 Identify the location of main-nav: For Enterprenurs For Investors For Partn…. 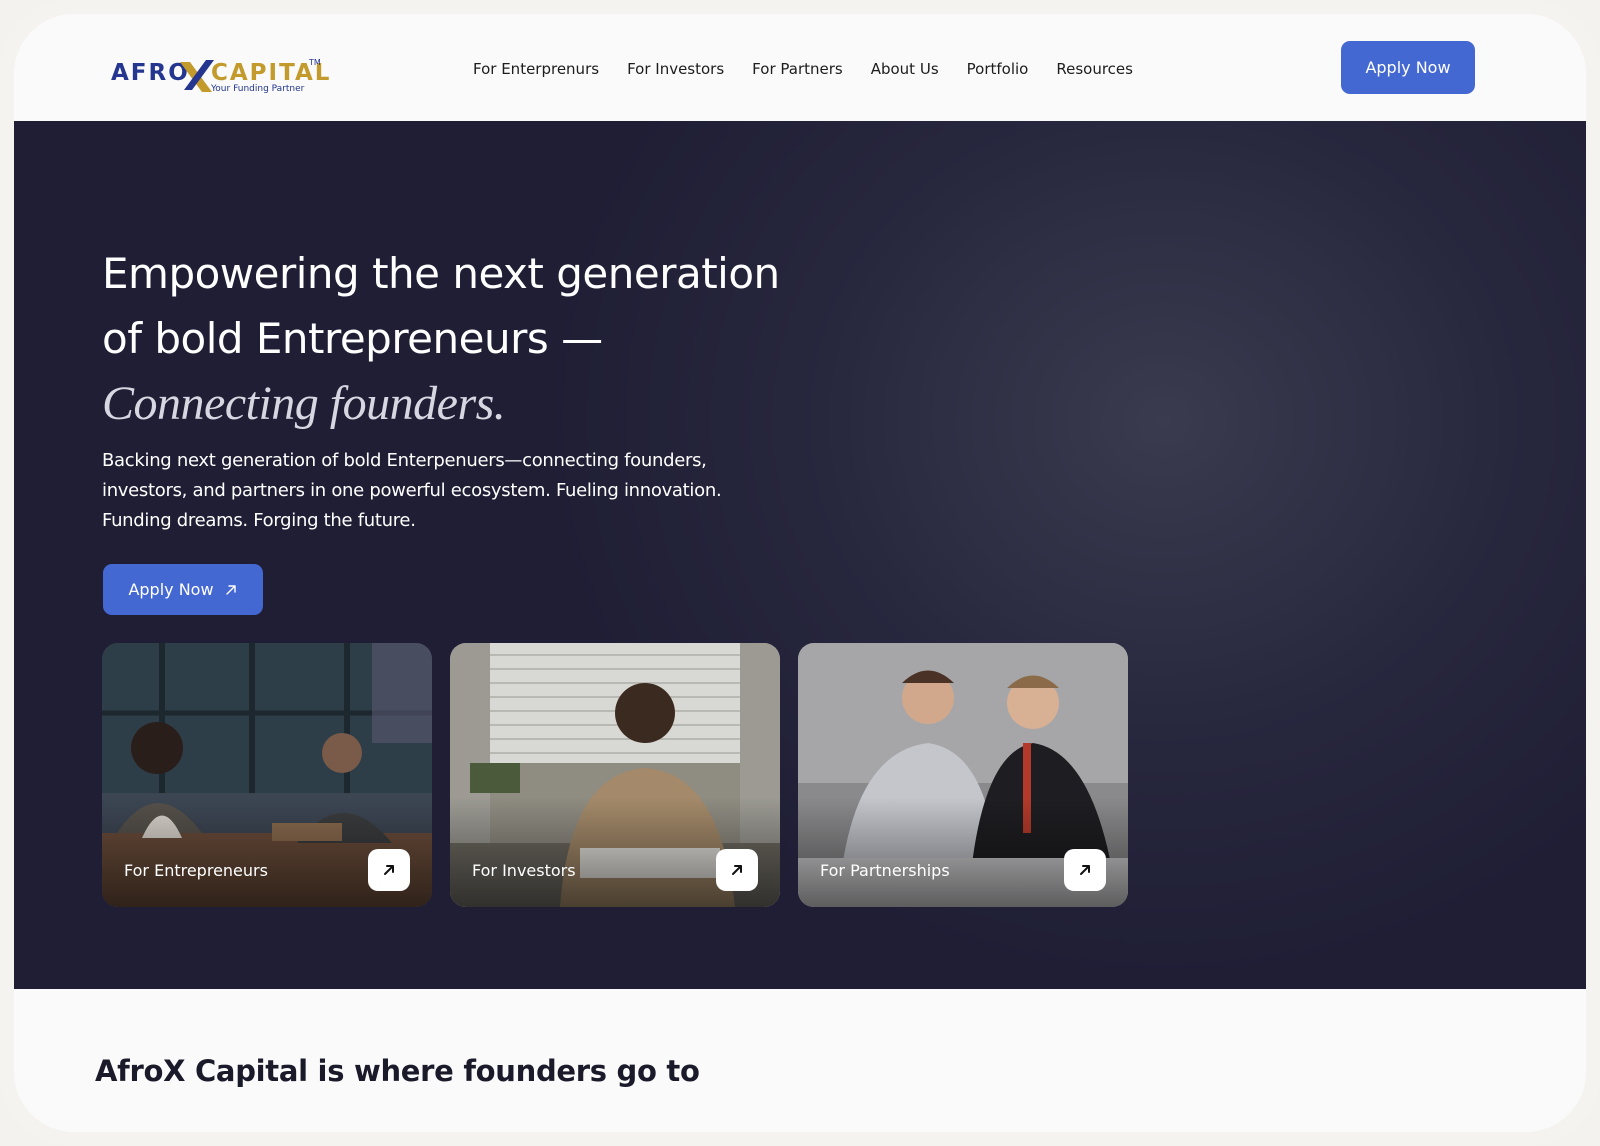
(817, 69).